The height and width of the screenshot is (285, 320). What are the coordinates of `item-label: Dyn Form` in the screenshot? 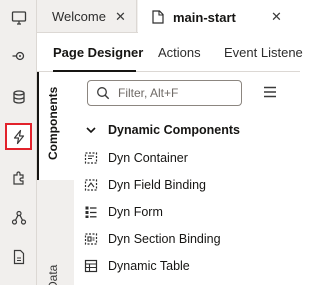 It's located at (135, 212).